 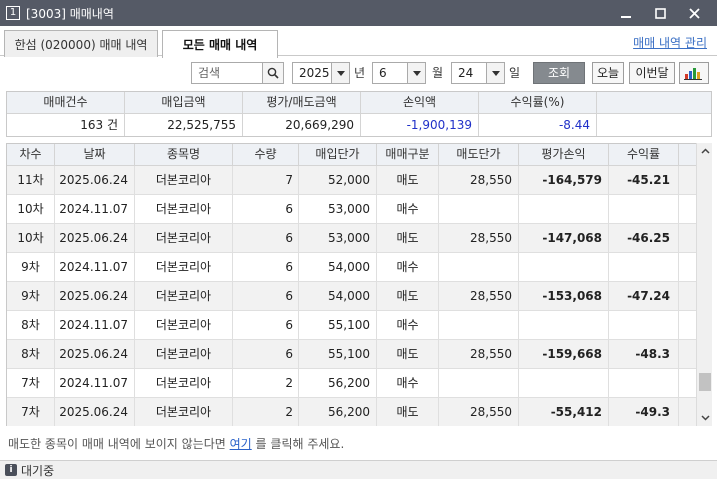 What do you see at coordinates (184, 154) in the screenshot?
I see `col-header-name: 종목명` at bounding box center [184, 154].